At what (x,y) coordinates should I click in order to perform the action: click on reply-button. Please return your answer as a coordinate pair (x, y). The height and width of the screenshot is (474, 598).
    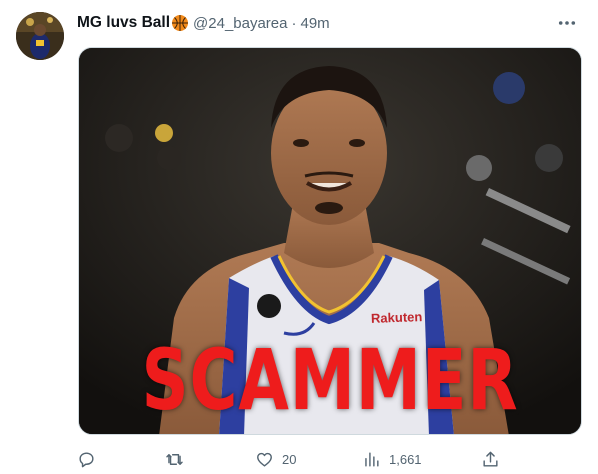
    Looking at the image, I should click on (90, 459).